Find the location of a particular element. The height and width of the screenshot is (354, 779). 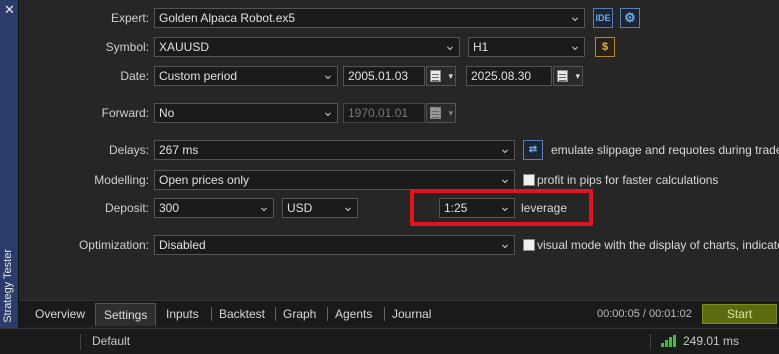

tab-agents: Agents is located at coordinates (353, 314).